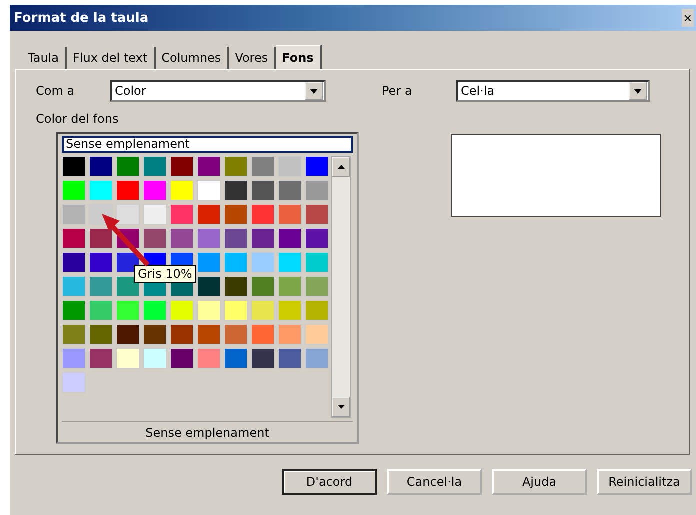 This screenshot has height=515, width=696. What do you see at coordinates (434, 482) in the screenshot?
I see `dialog-button: Cancel·la` at bounding box center [434, 482].